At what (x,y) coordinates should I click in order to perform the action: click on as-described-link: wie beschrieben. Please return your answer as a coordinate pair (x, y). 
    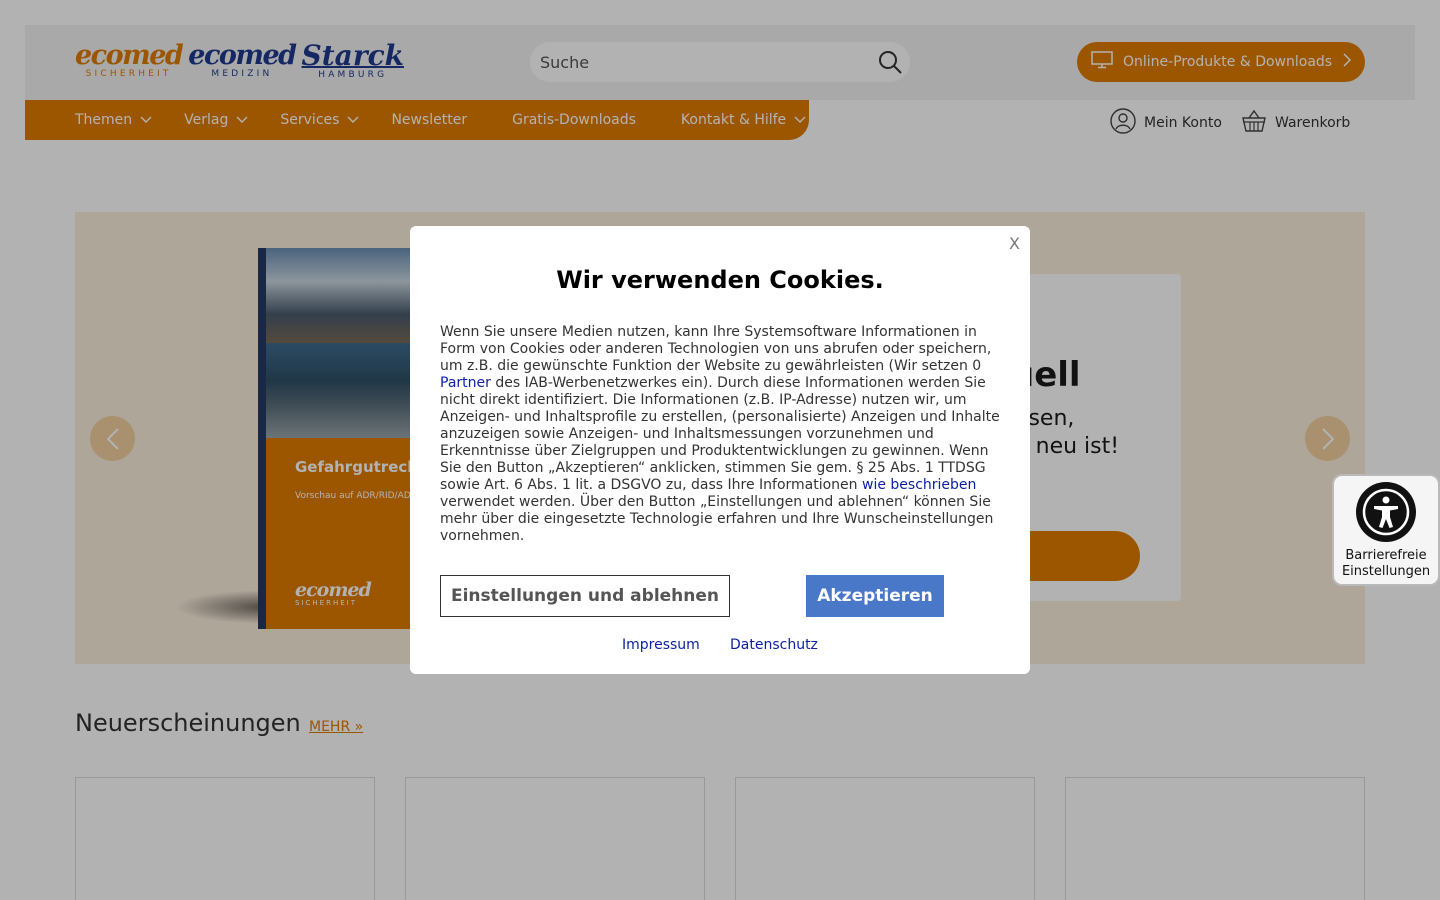
    Looking at the image, I should click on (919, 485).